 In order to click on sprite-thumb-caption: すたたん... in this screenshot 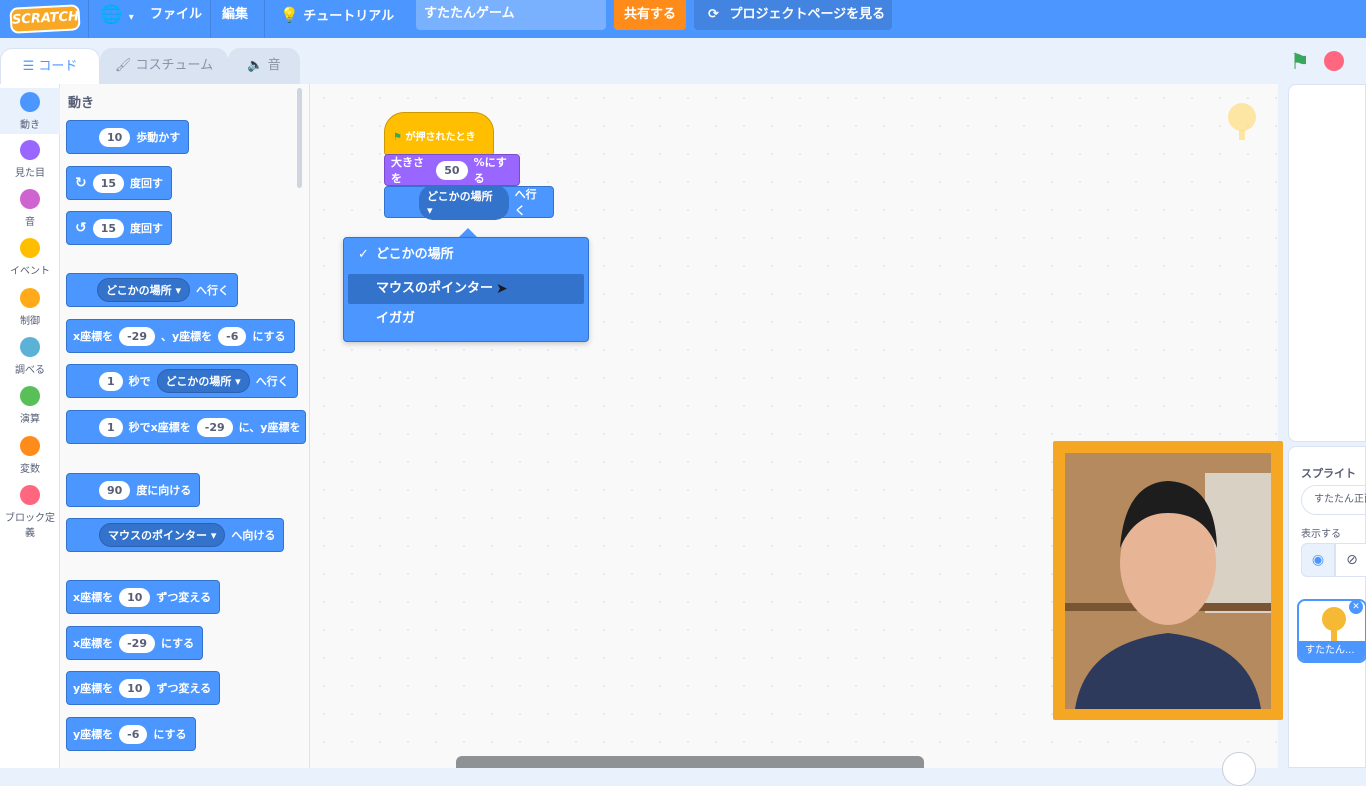, I will do `click(1332, 651)`.